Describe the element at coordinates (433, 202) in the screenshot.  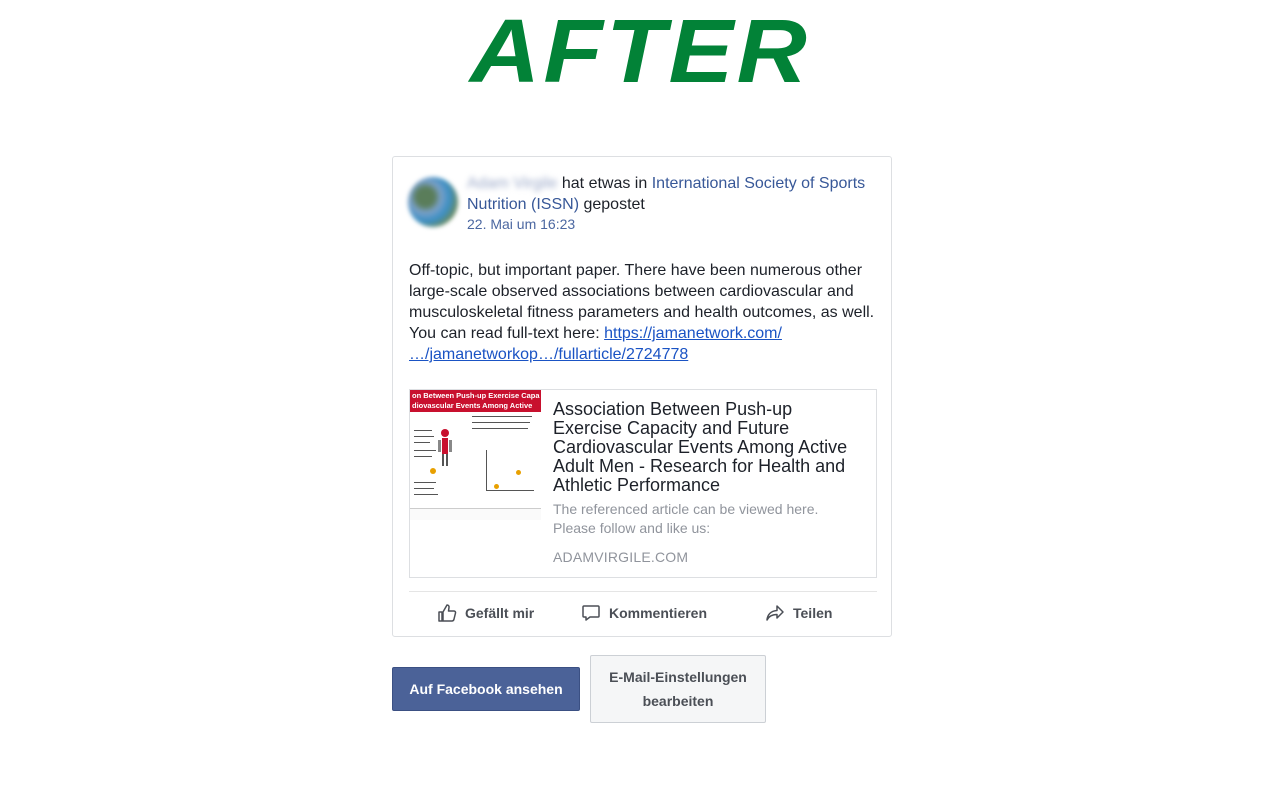
I see `author-avatar` at that location.